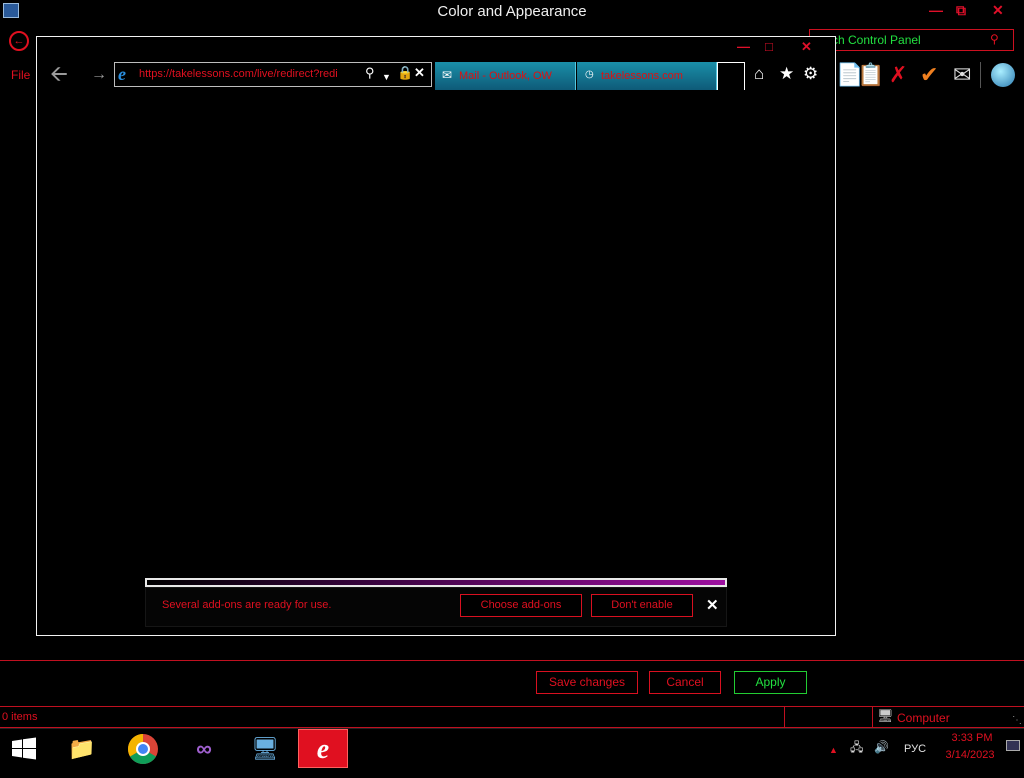 The height and width of the screenshot is (778, 1024). I want to click on tab-label: takelessons.com, so click(642, 76).